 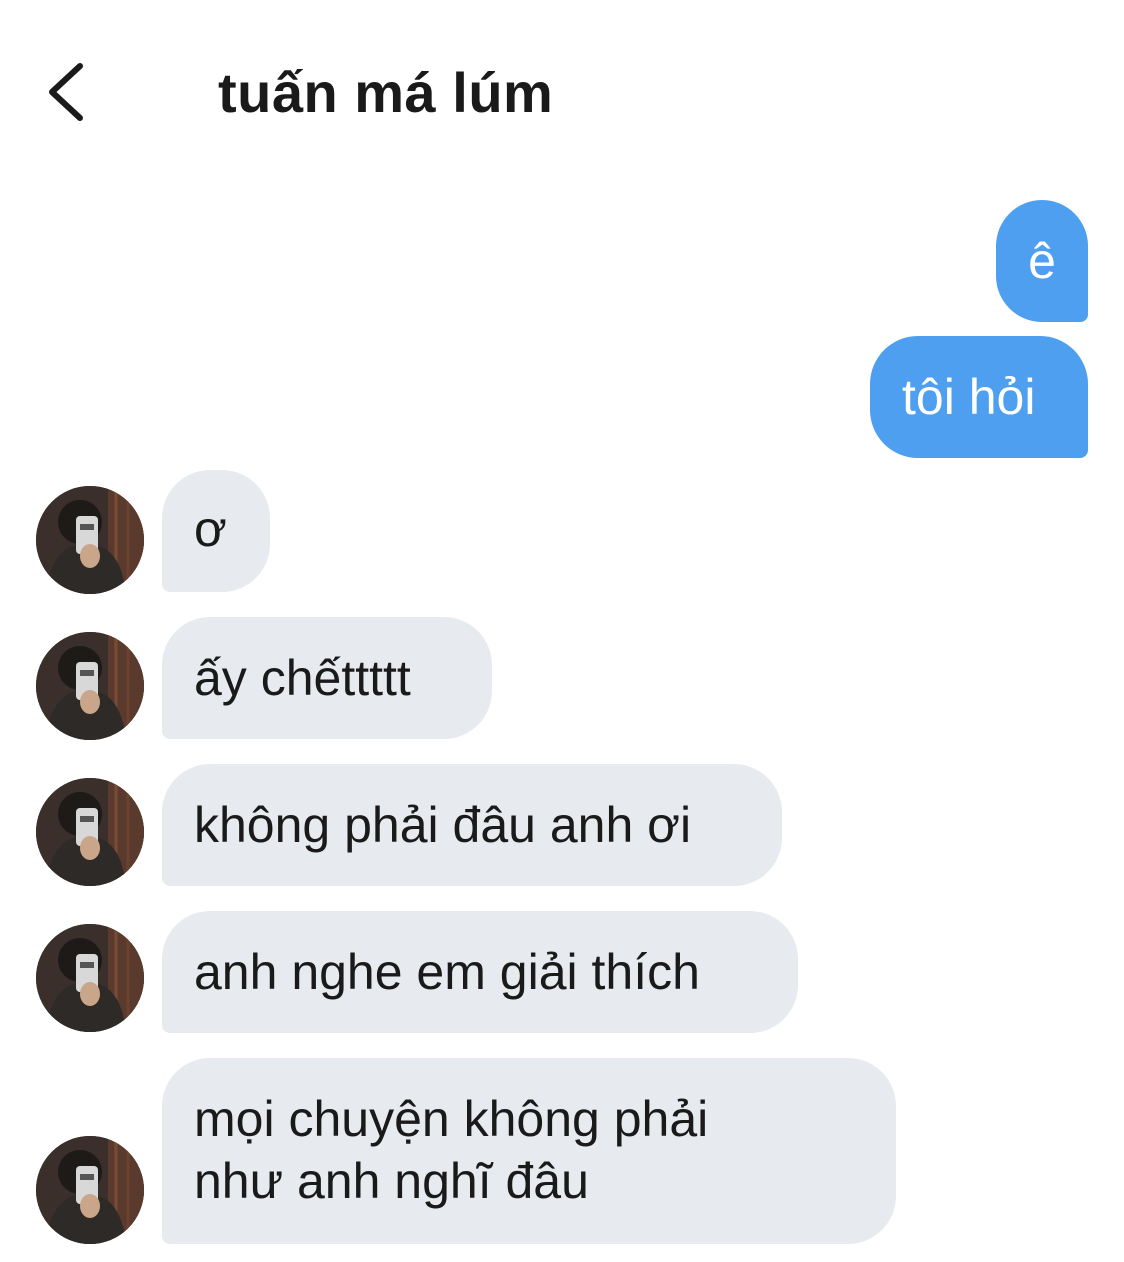 I want to click on outgoing-message: ê, so click(x=1042, y=261).